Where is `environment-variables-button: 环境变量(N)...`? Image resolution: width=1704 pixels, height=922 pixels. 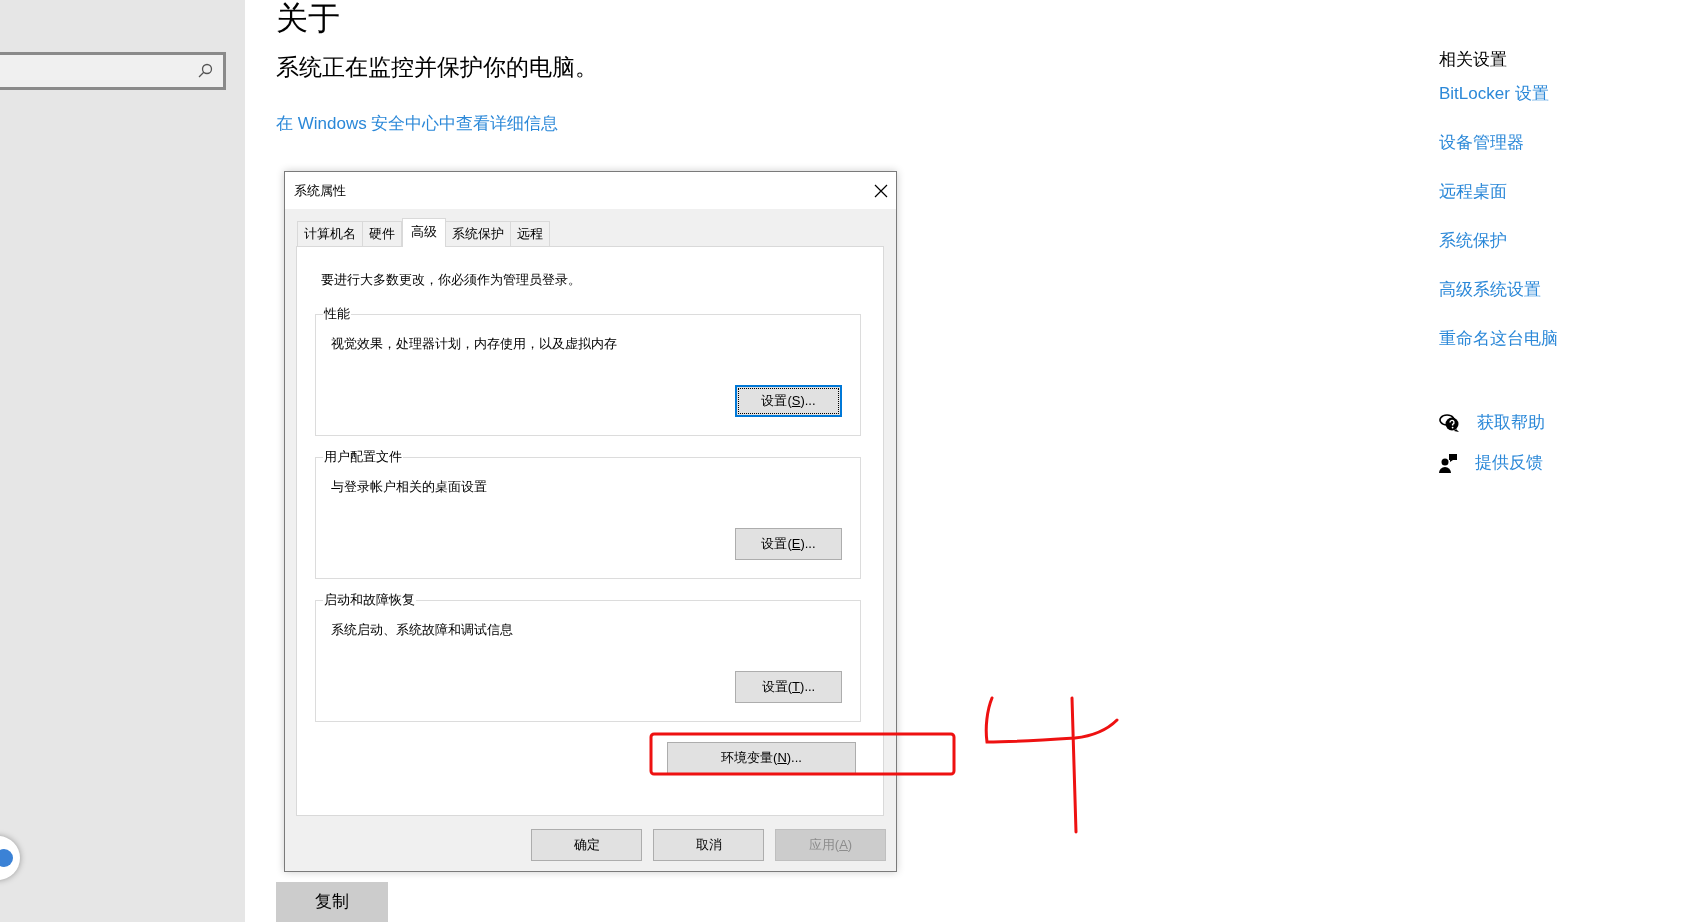
environment-variables-button: 环境变量(N)... is located at coordinates (761, 758).